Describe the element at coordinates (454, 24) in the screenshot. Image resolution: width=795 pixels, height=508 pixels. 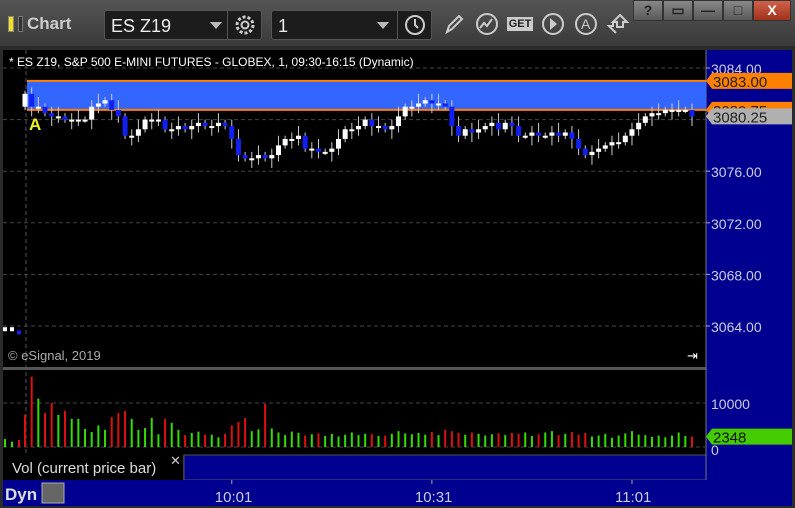
I see `pencil-icon` at that location.